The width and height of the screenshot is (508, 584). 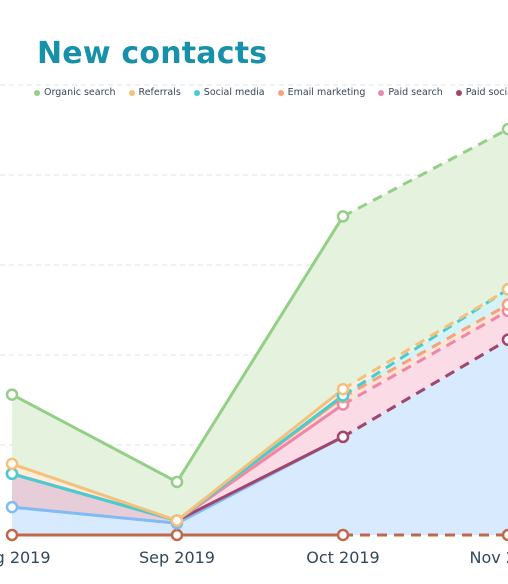 What do you see at coordinates (25, 557) in the screenshot?
I see `x-tick-label: Aug 2019` at bounding box center [25, 557].